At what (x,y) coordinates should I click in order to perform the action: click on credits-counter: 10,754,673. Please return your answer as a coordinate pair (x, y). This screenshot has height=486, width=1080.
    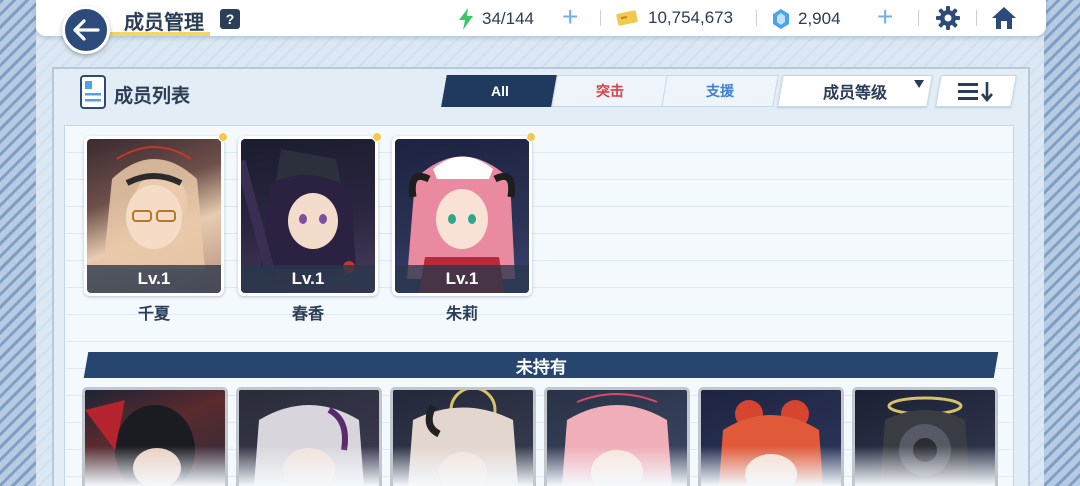
    Looking at the image, I should click on (674, 18).